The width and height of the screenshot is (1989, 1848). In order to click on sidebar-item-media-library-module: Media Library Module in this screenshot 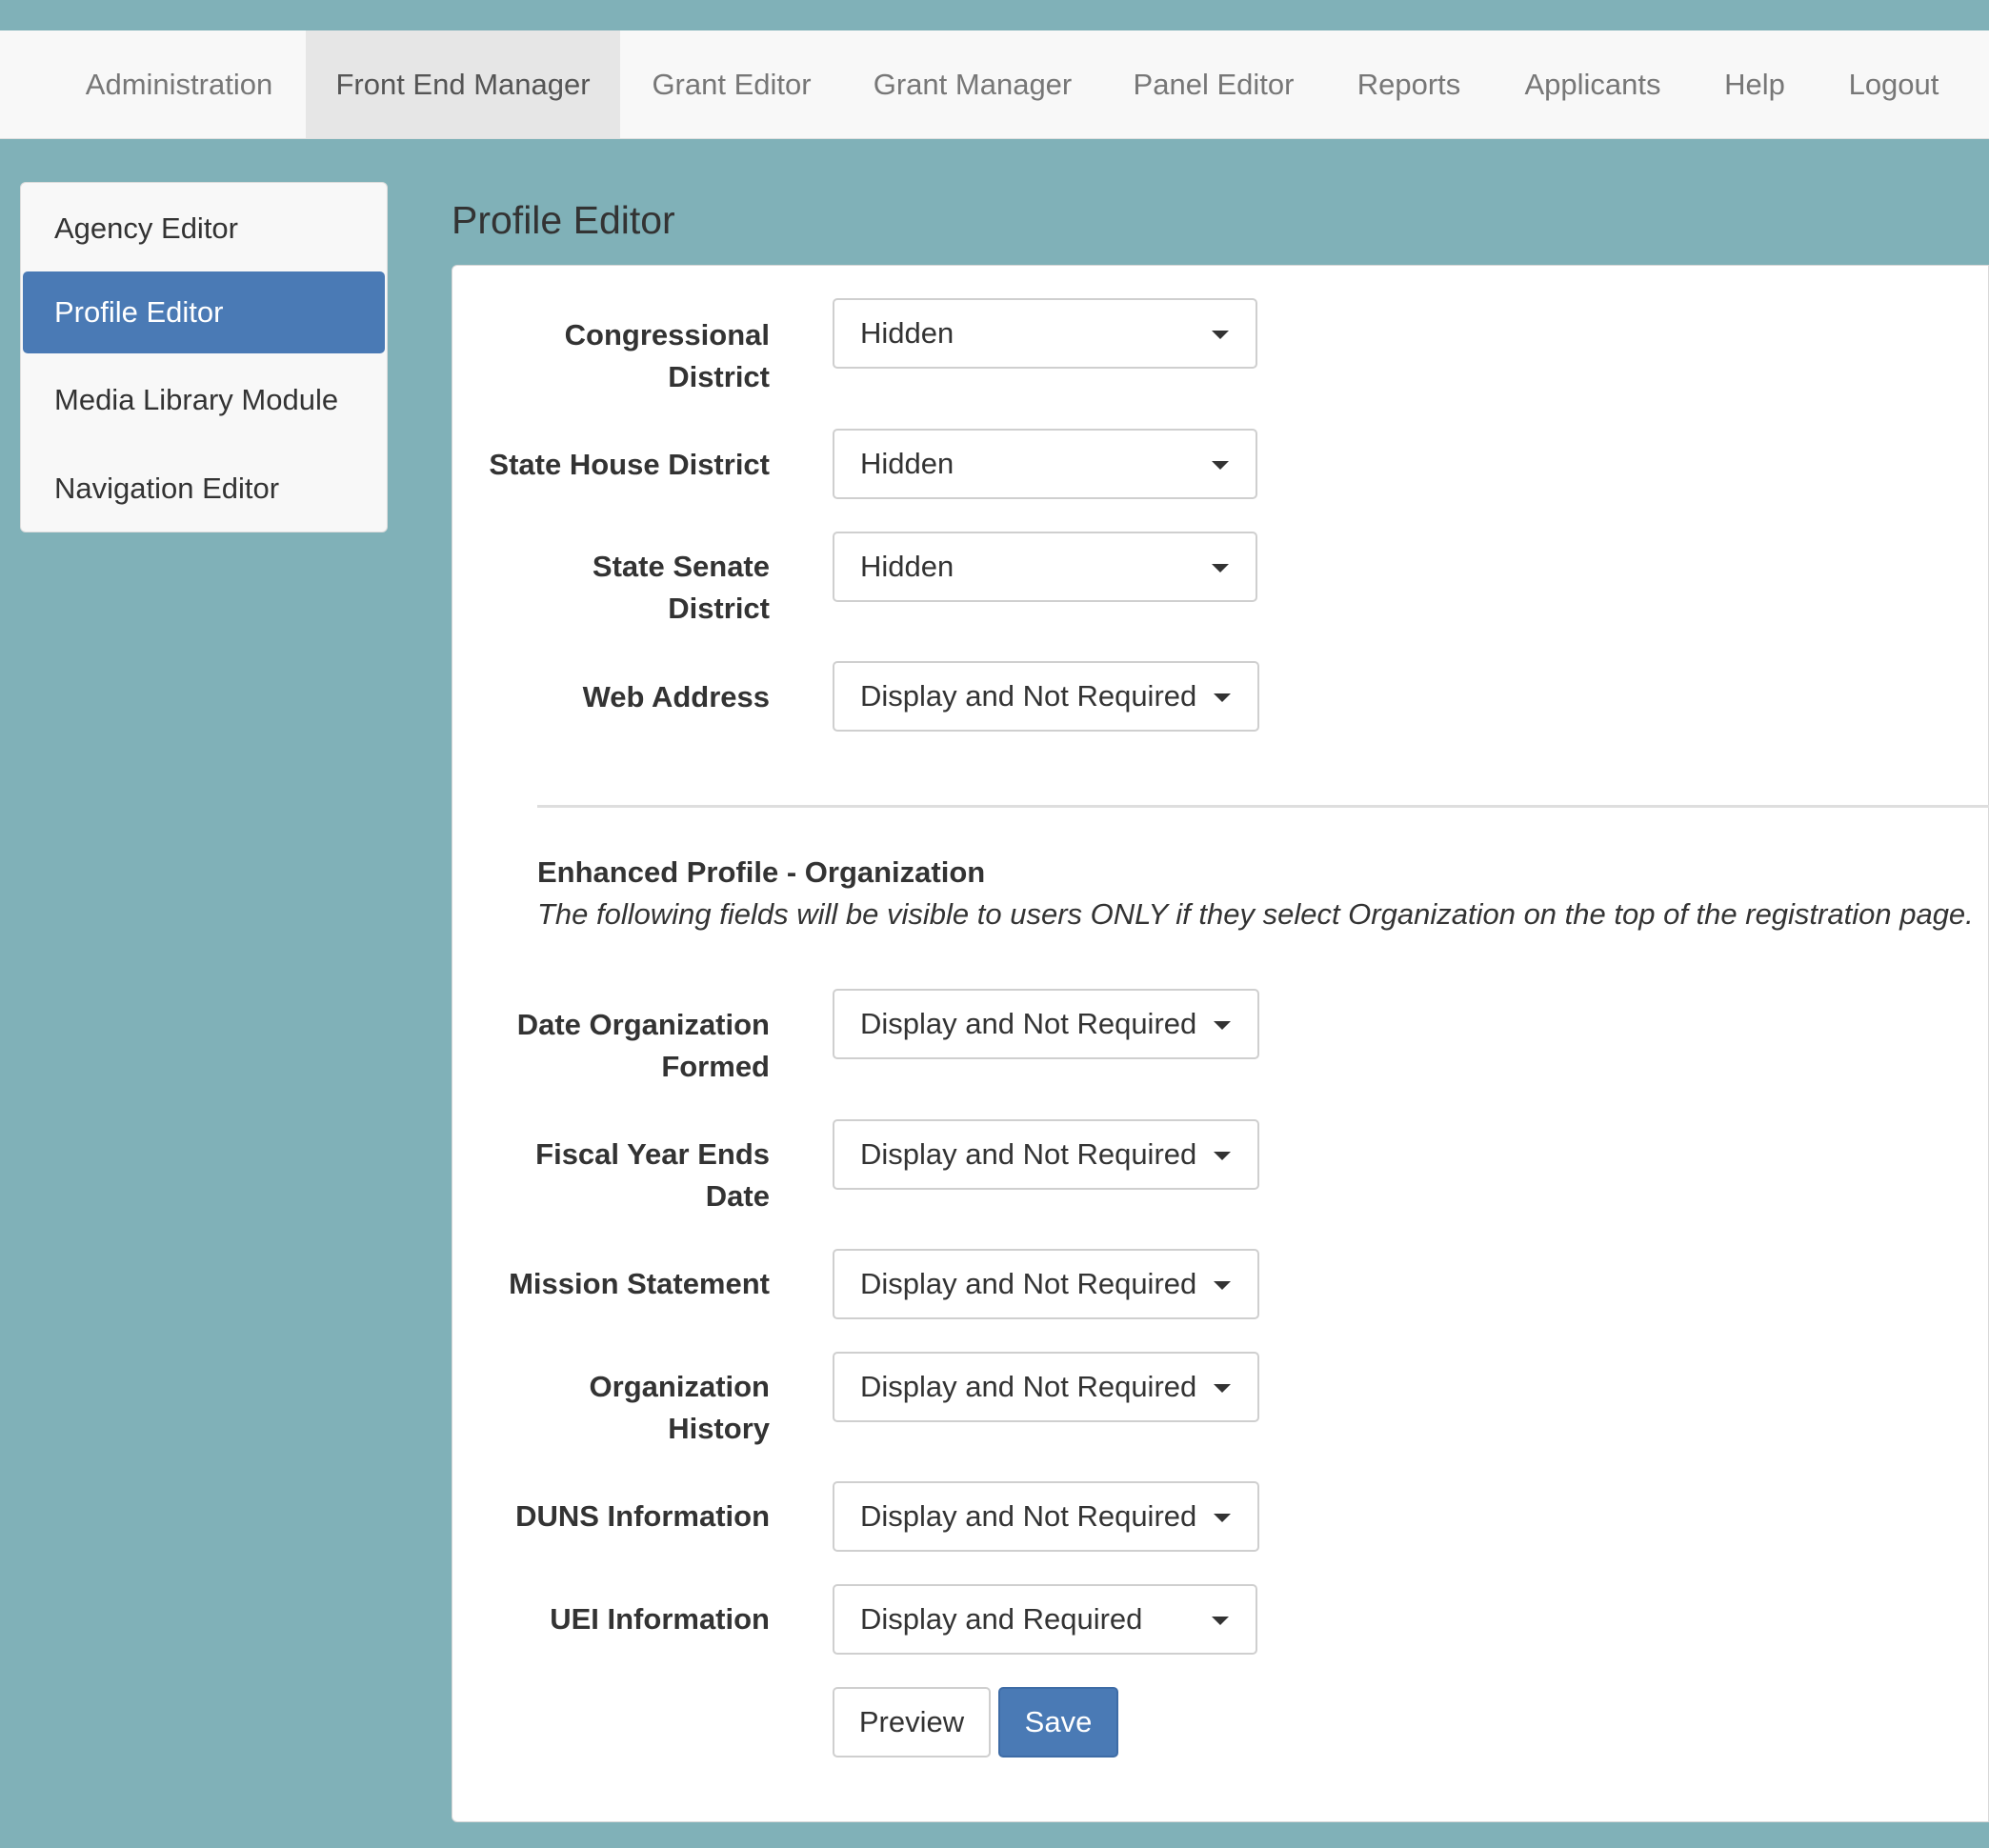, I will do `click(204, 400)`.